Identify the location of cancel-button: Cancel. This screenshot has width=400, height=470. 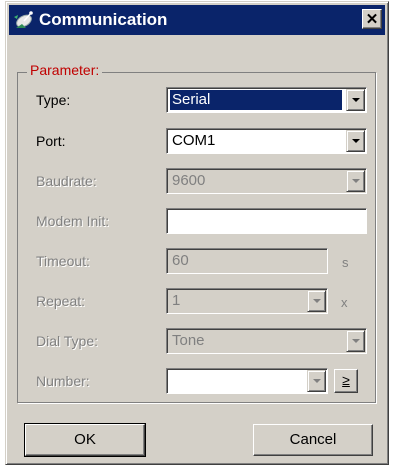
(313, 440).